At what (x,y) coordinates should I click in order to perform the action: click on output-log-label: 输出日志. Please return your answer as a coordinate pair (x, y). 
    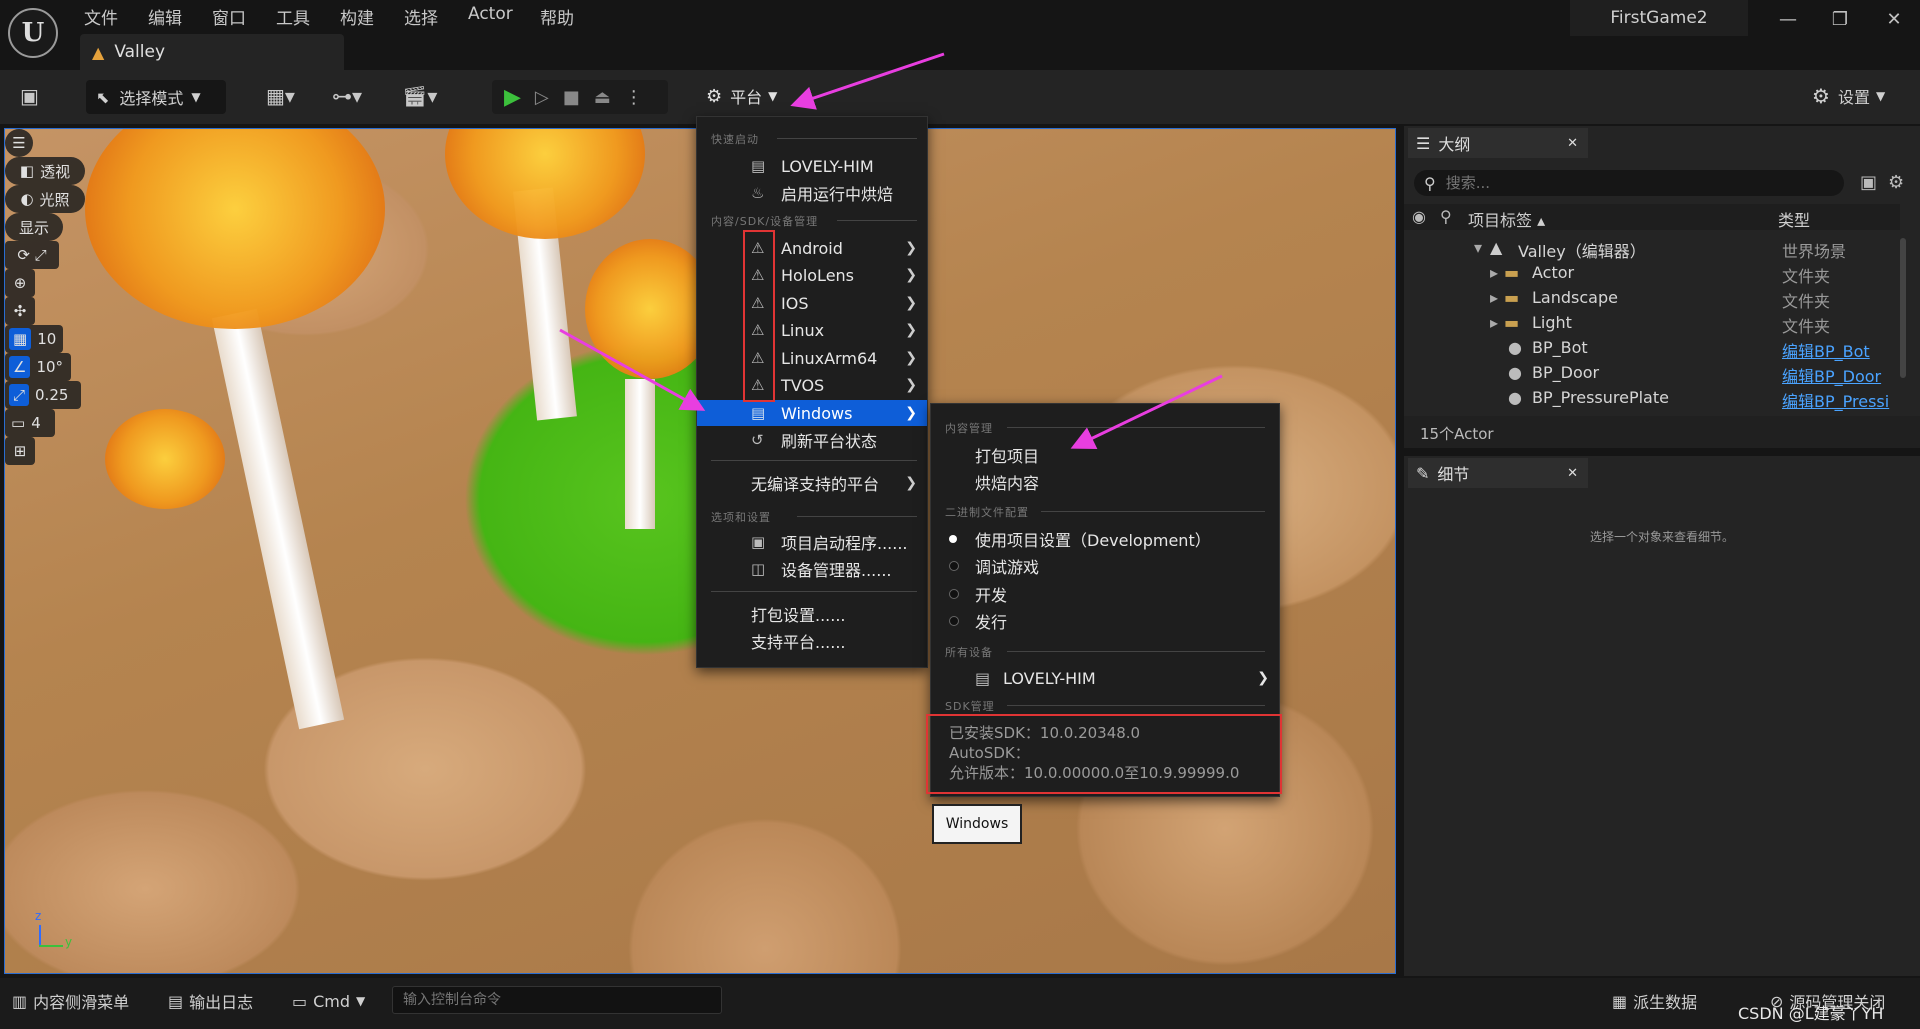
    Looking at the image, I should click on (221, 1002).